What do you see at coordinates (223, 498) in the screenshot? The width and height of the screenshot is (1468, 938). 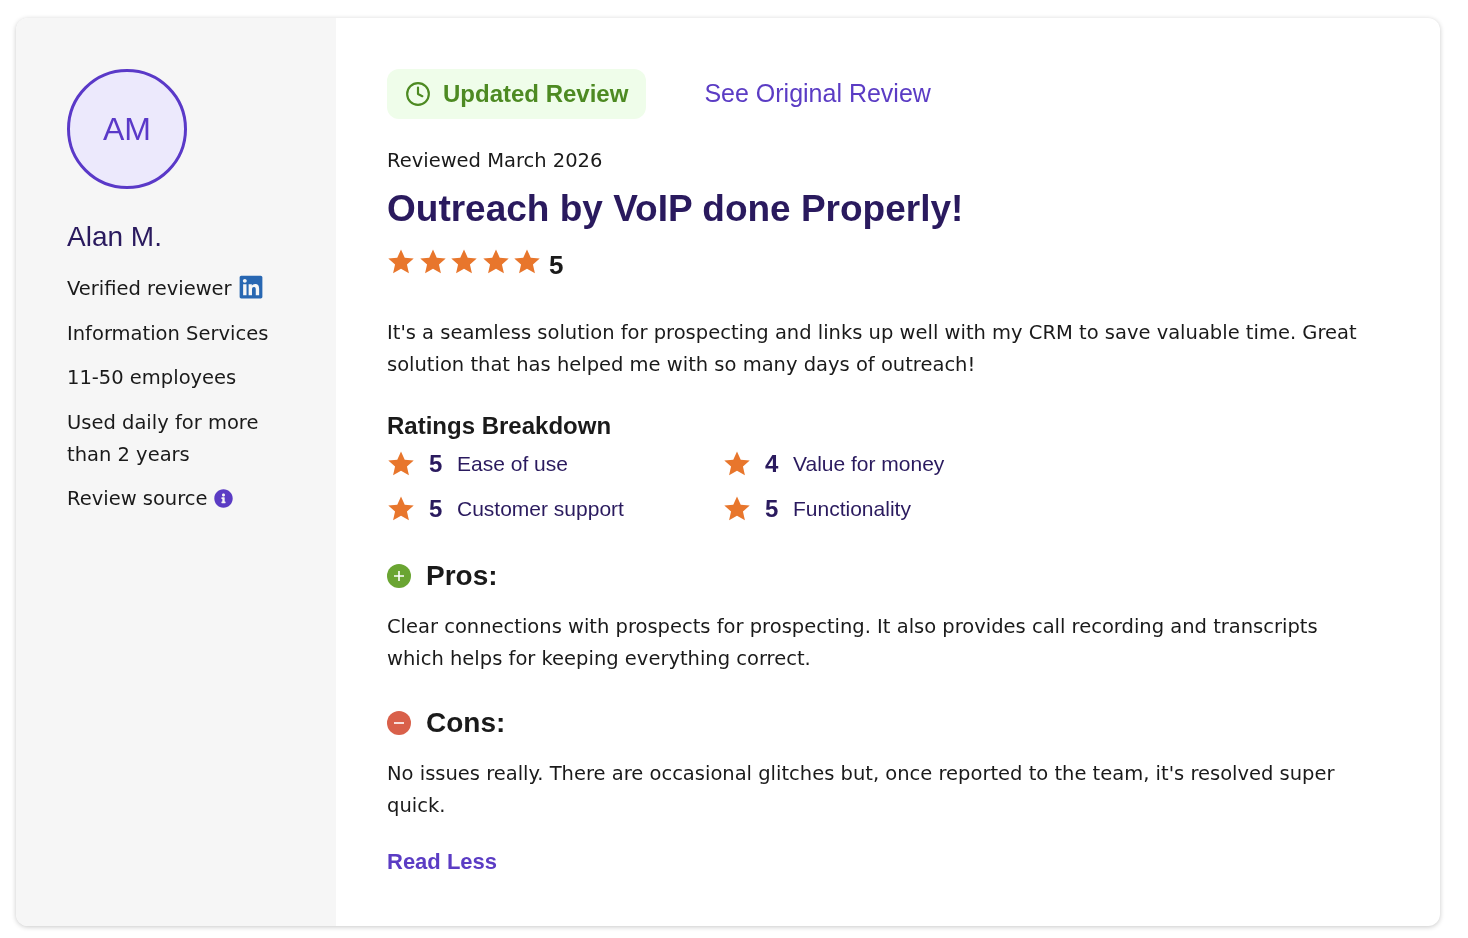 I see `info-icon` at bounding box center [223, 498].